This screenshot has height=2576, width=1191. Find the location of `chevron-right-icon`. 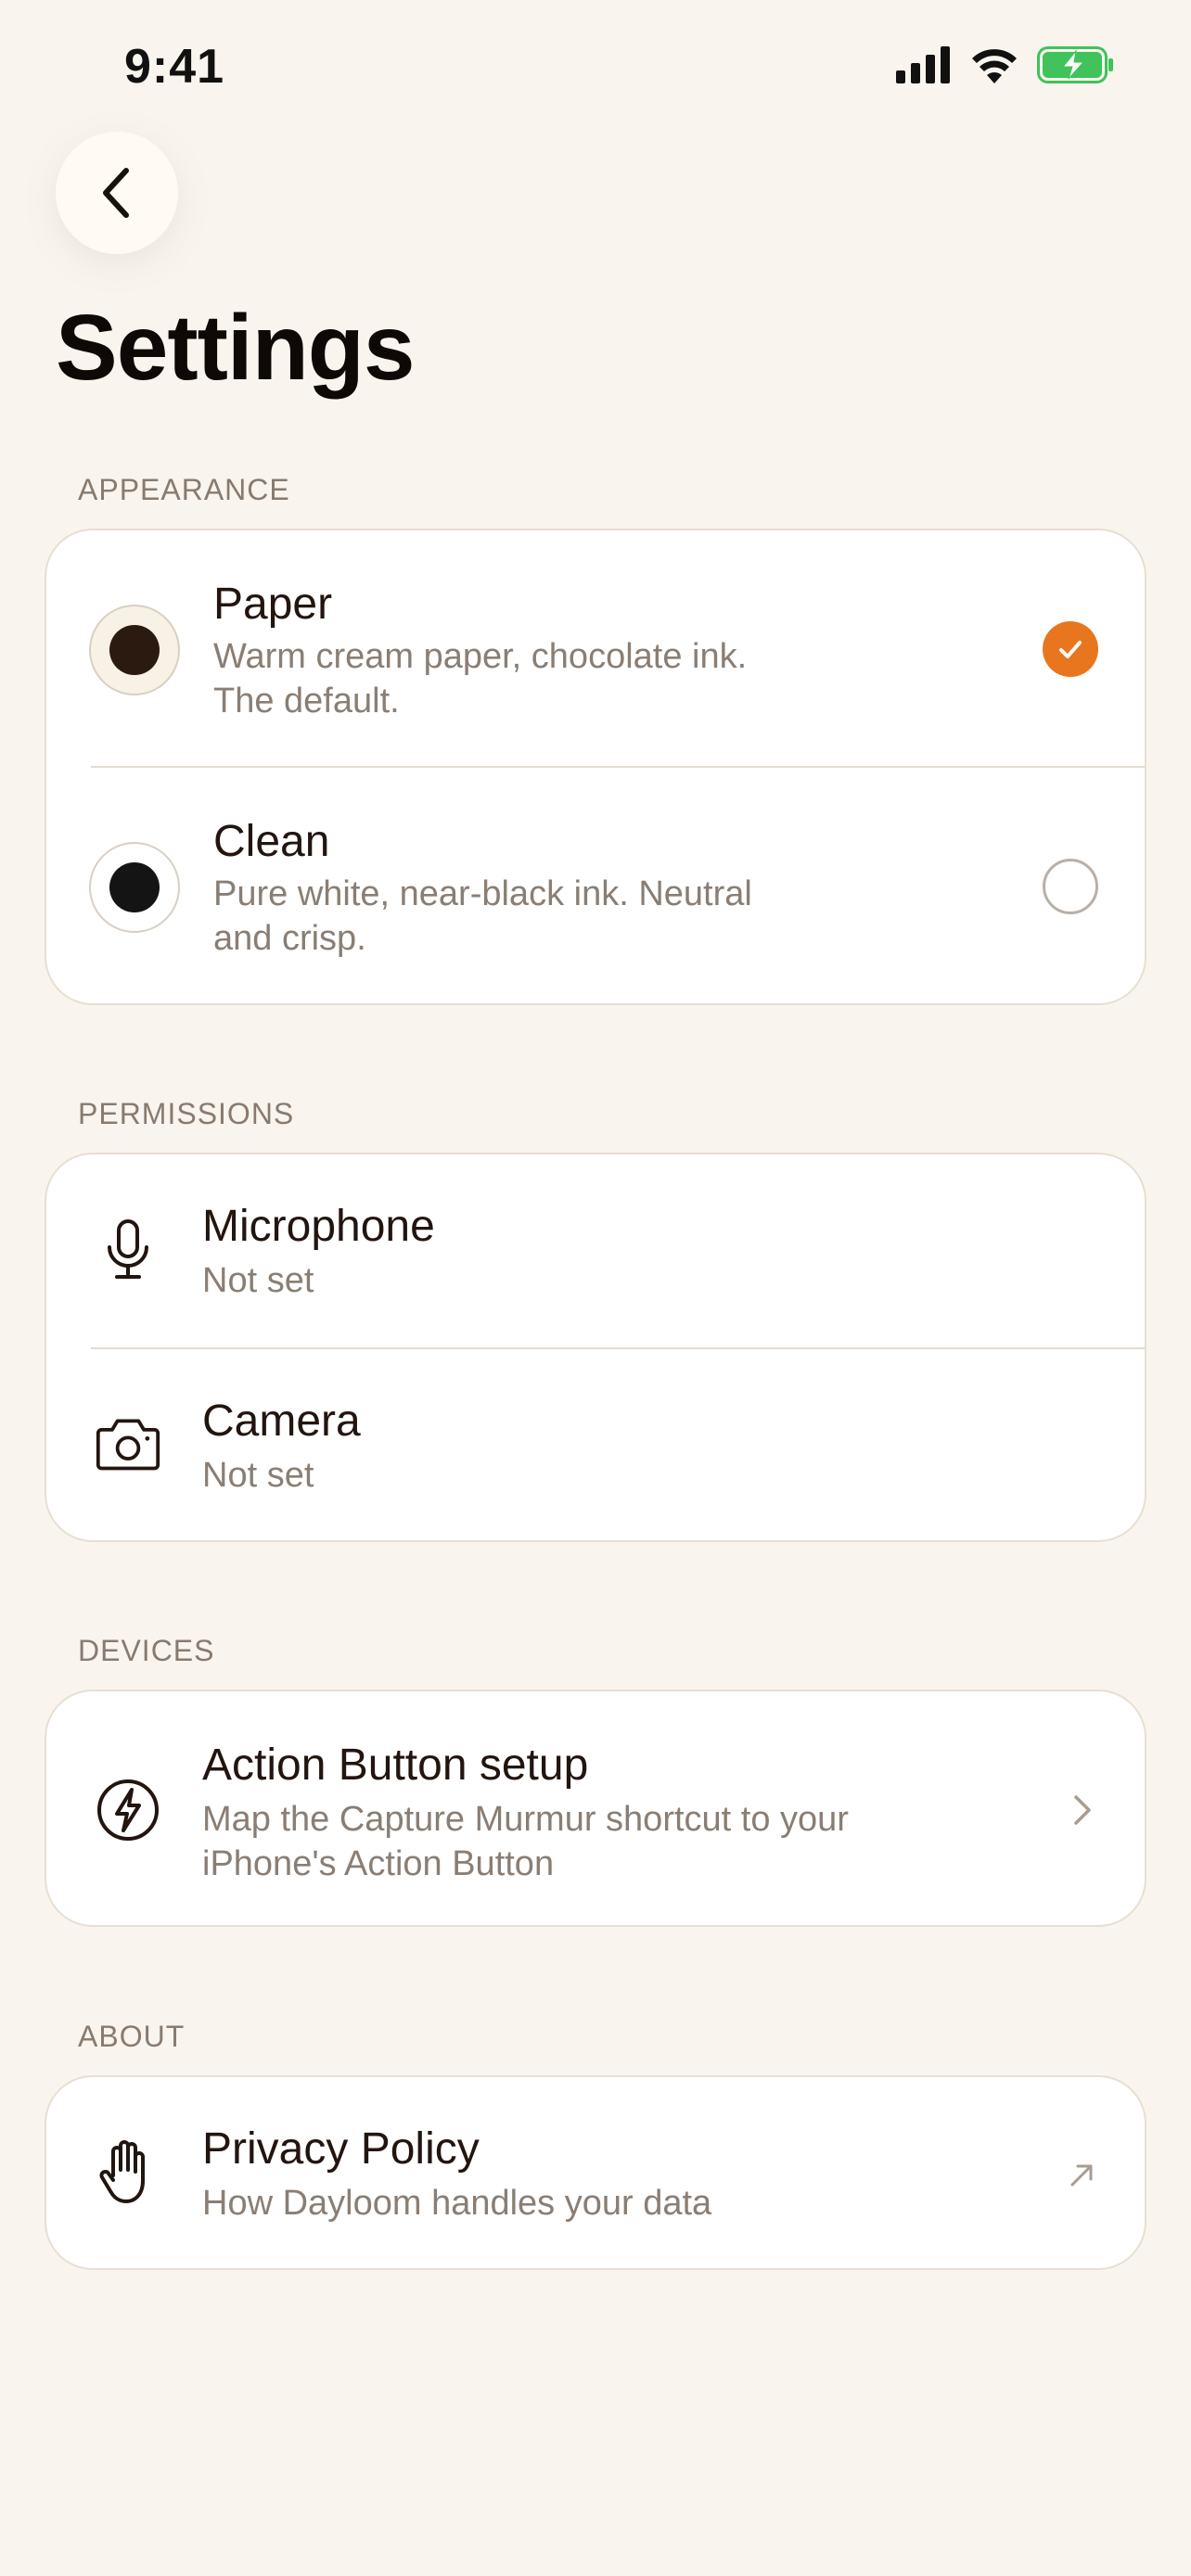

chevron-right-icon is located at coordinates (1081, 1811).